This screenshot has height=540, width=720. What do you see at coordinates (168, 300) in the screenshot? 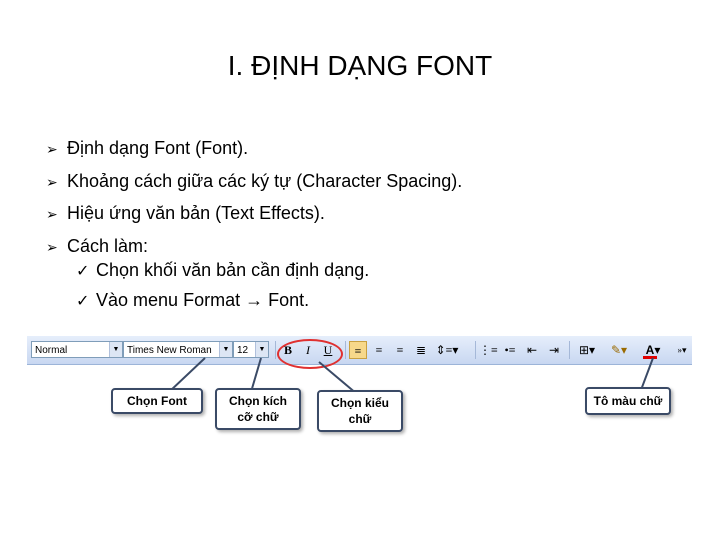
I see `sub-bullet-text: Vào menu Format` at bounding box center [168, 300].